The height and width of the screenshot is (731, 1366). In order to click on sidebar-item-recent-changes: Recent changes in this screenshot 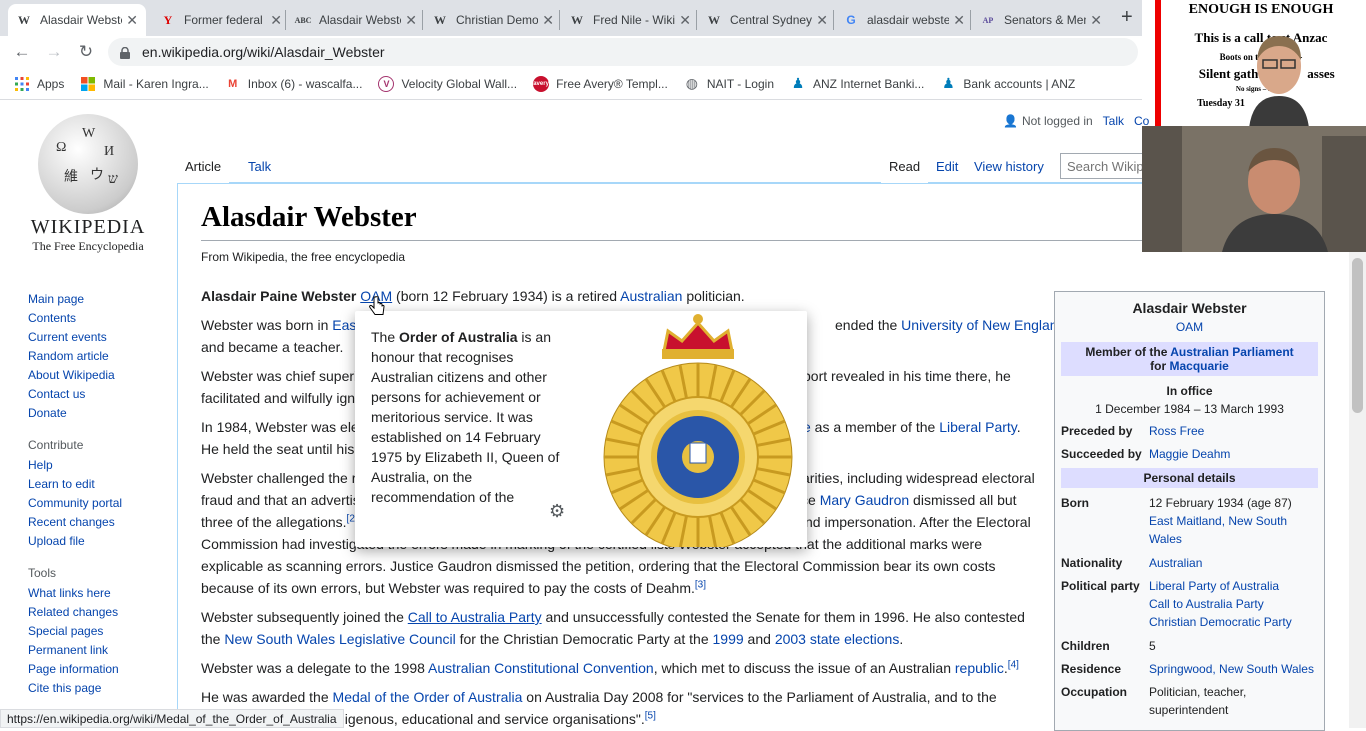, I will do `click(98, 522)`.